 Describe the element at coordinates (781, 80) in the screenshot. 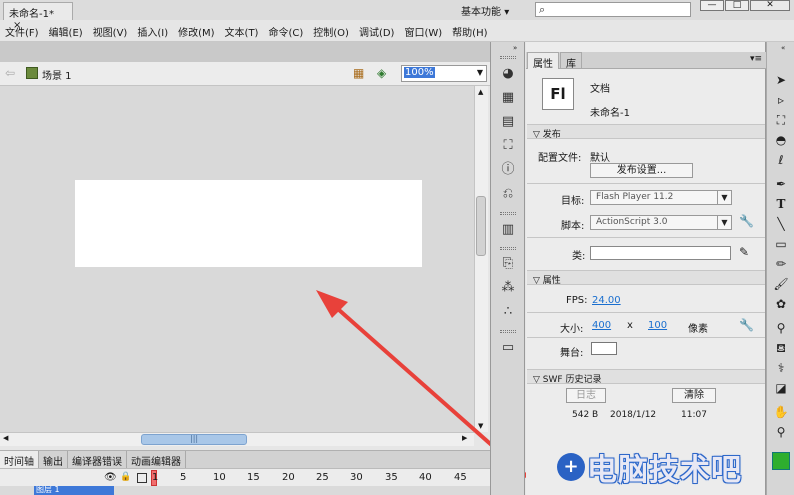

I see `selection-tool-icon: ➤` at that location.